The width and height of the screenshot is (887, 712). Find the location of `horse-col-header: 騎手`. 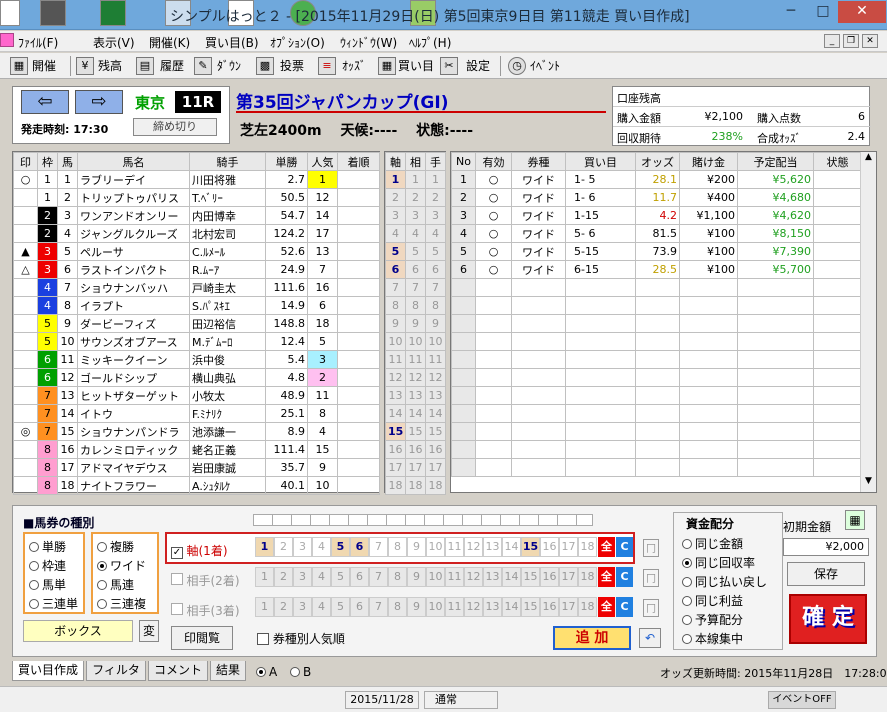

horse-col-header: 騎手 is located at coordinates (227, 161).